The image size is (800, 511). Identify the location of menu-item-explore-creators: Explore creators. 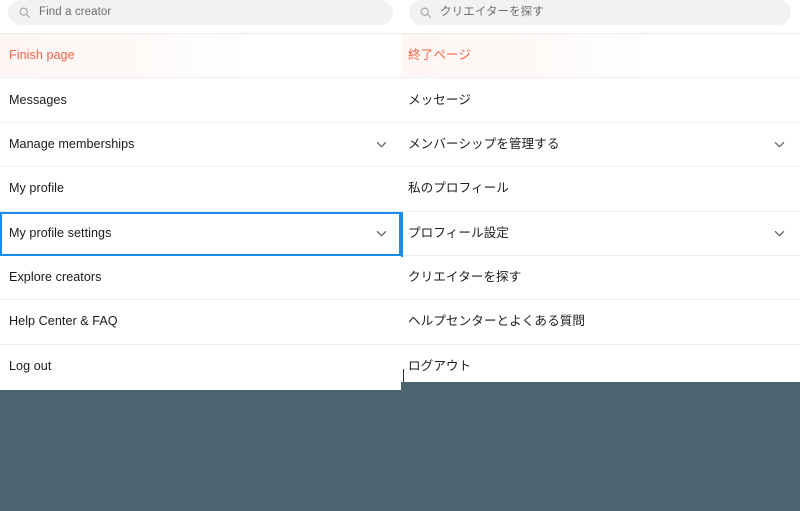
(200, 278).